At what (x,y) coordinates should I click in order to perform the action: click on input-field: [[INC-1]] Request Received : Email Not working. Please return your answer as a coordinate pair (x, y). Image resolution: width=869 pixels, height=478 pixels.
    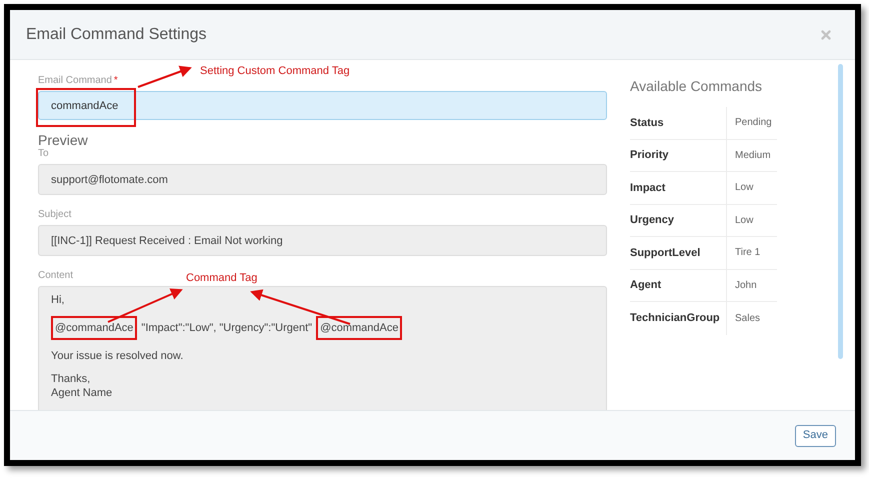
    Looking at the image, I should click on (322, 240).